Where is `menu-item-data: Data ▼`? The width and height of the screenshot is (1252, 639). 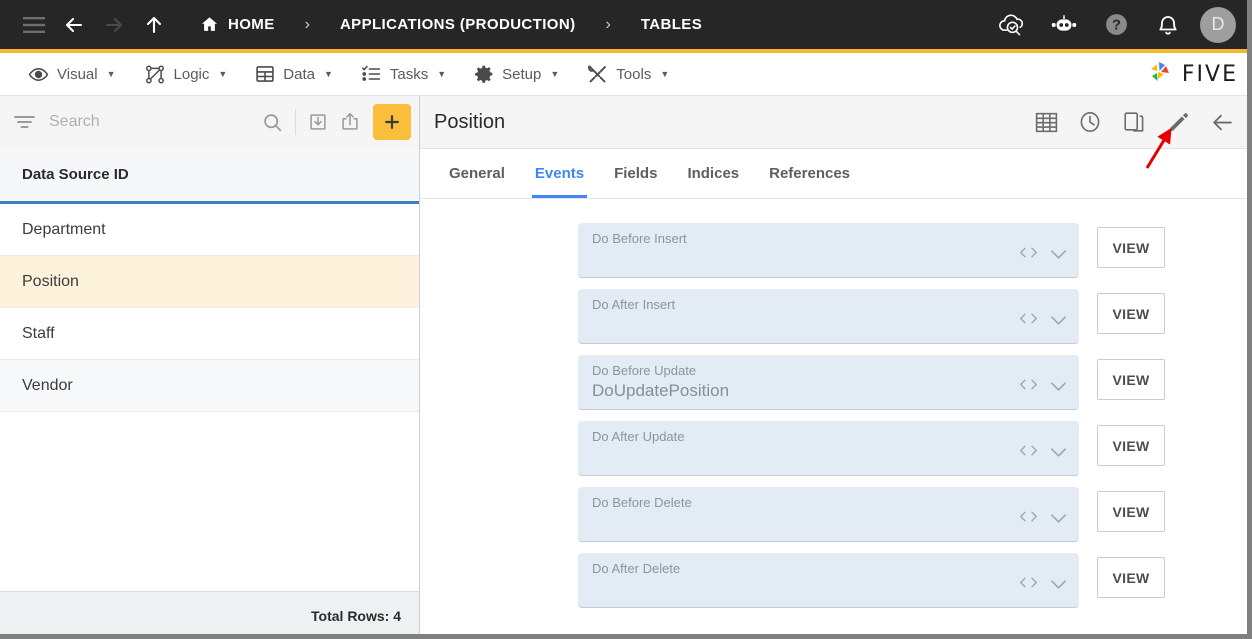
menu-item-data: Data ▼ is located at coordinates (294, 74).